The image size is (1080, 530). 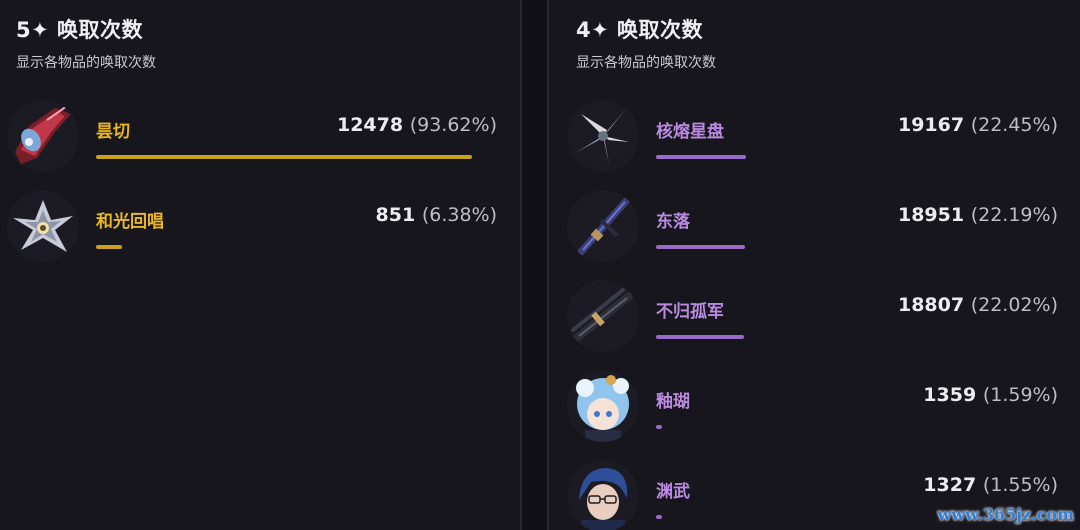 I want to click on item-name: 昙切, so click(x=113, y=132).